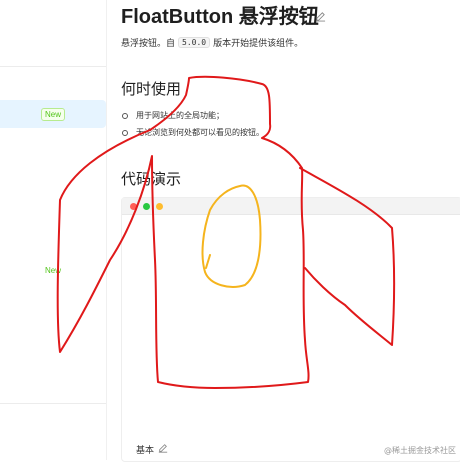 This screenshot has width=460, height=462. I want to click on when-to-use-heading: 何时使用, so click(151, 89).